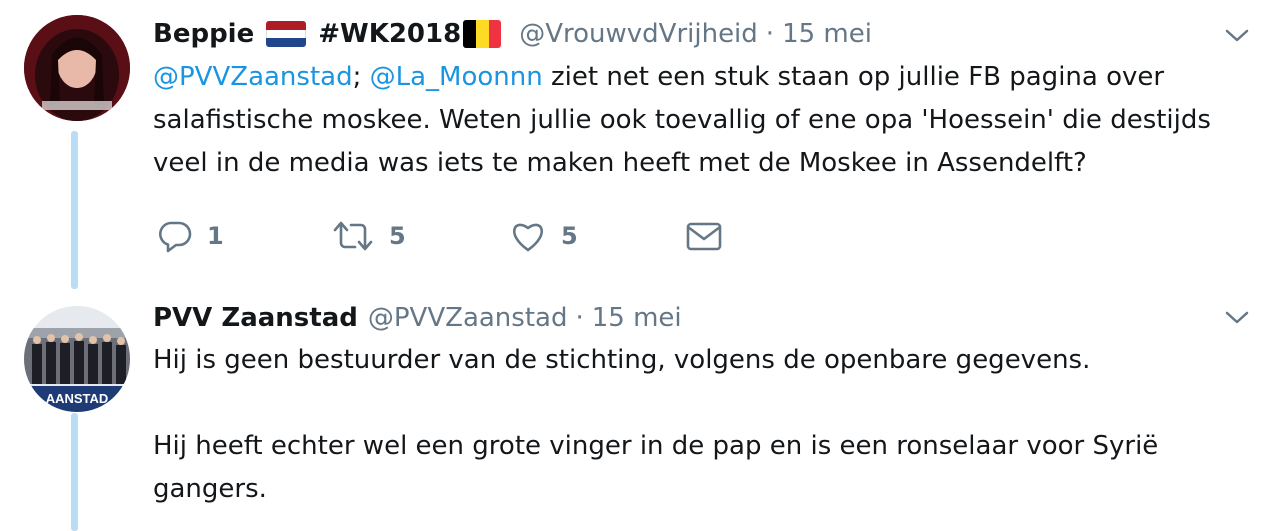 The width and height of the screenshot is (1280, 531). I want to click on user-handle: @PVVZaanstad, so click(468, 318).